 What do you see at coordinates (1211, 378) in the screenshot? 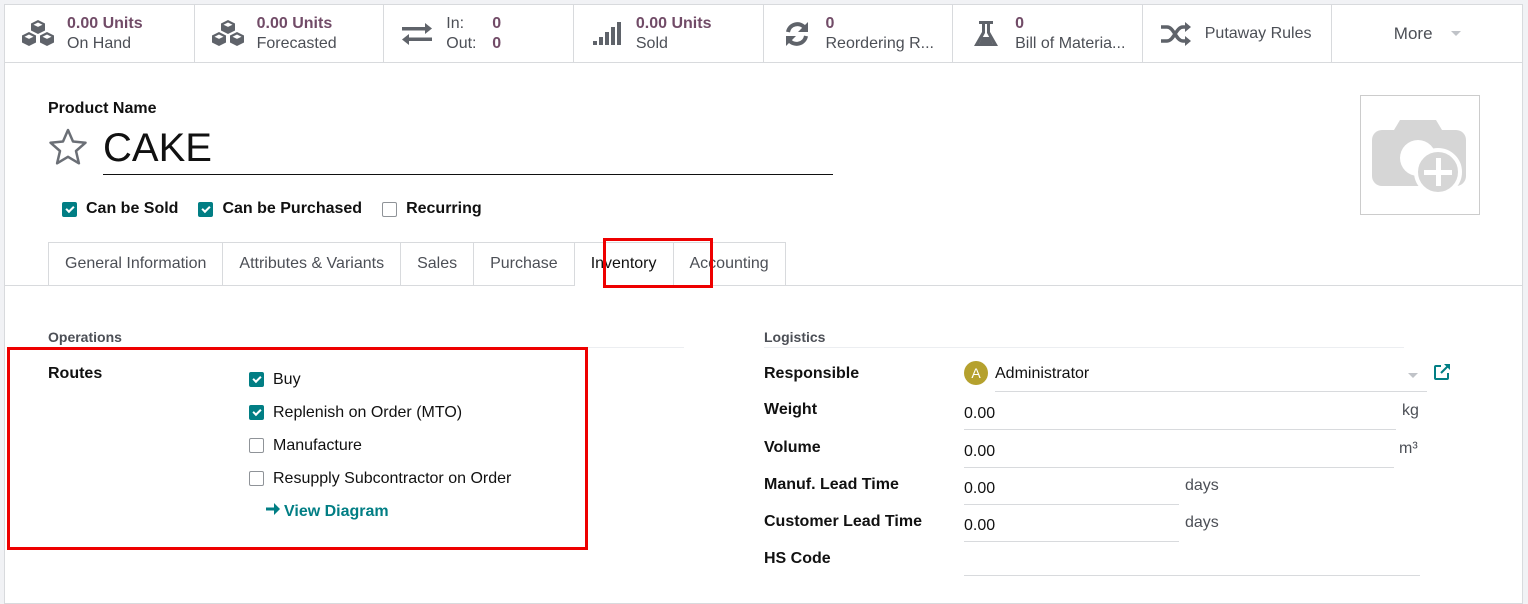
I see `responsible-field: Administrator` at bounding box center [1211, 378].